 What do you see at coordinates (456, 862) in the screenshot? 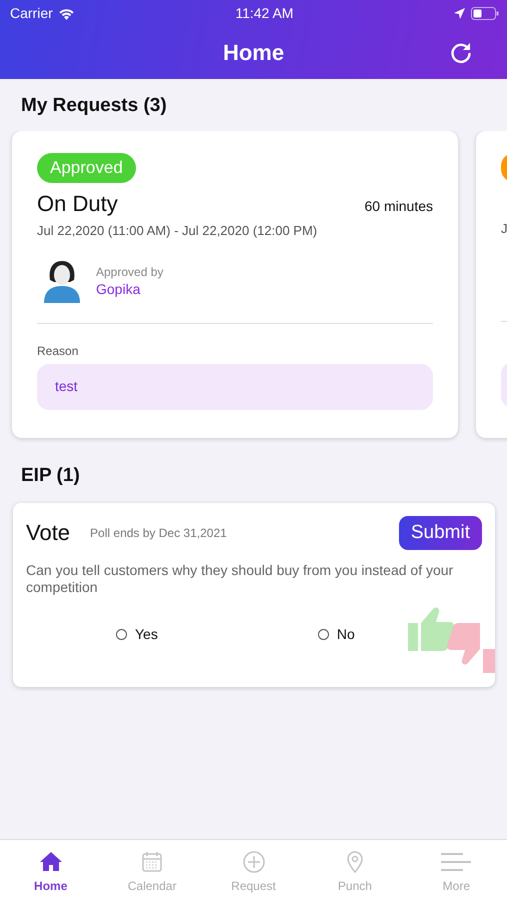
I see `menu-icon` at bounding box center [456, 862].